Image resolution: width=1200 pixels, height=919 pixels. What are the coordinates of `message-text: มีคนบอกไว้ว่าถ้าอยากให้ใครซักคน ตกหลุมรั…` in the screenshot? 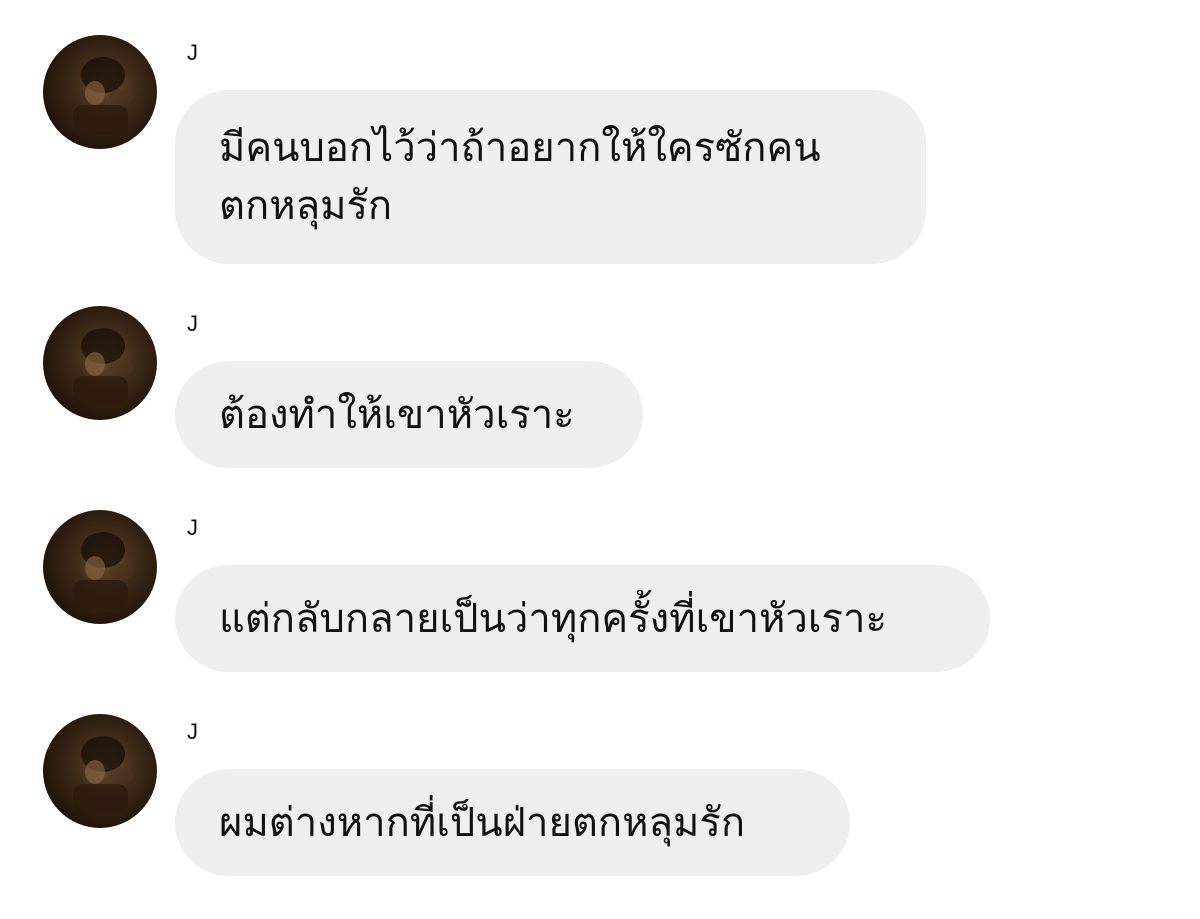 It's located at (520, 177).